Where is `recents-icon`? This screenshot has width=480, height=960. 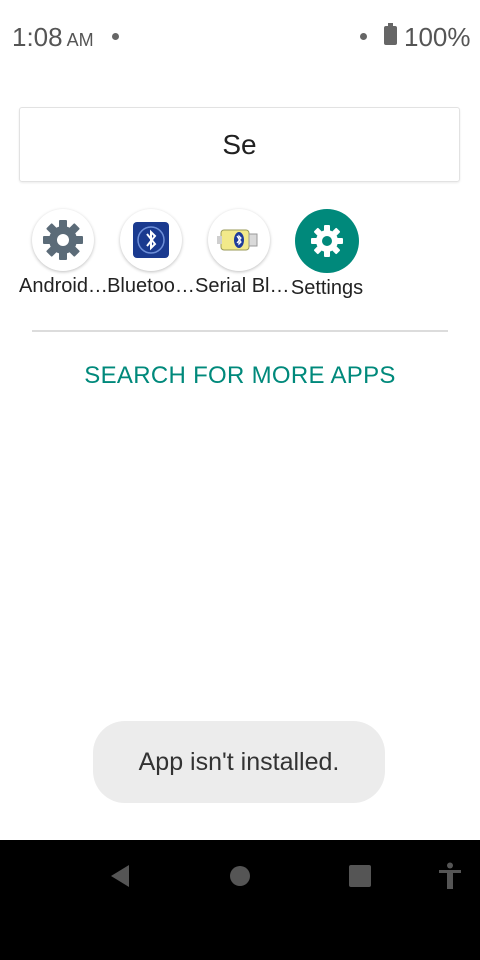 recents-icon is located at coordinates (360, 876).